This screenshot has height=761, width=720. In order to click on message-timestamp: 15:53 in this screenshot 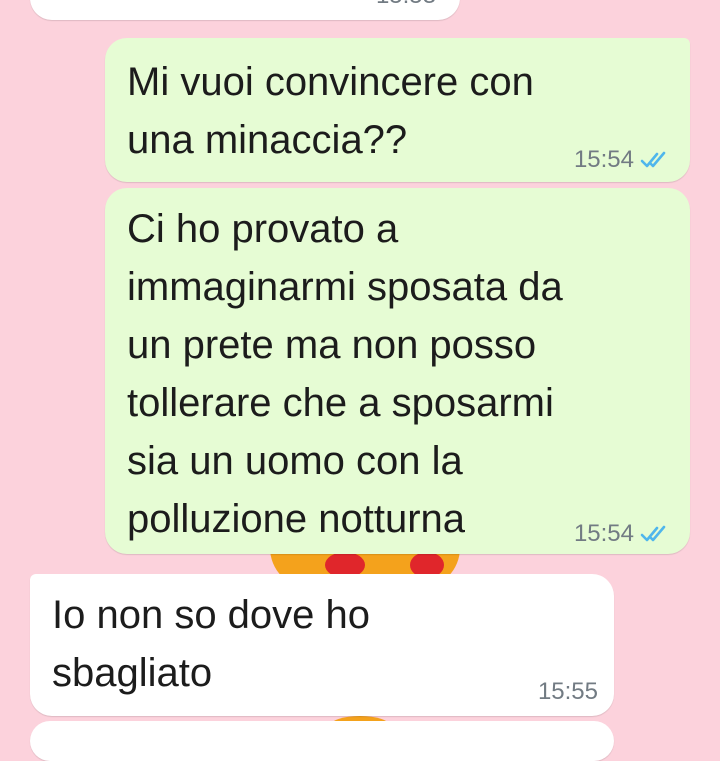, I will do `click(406, 5)`.